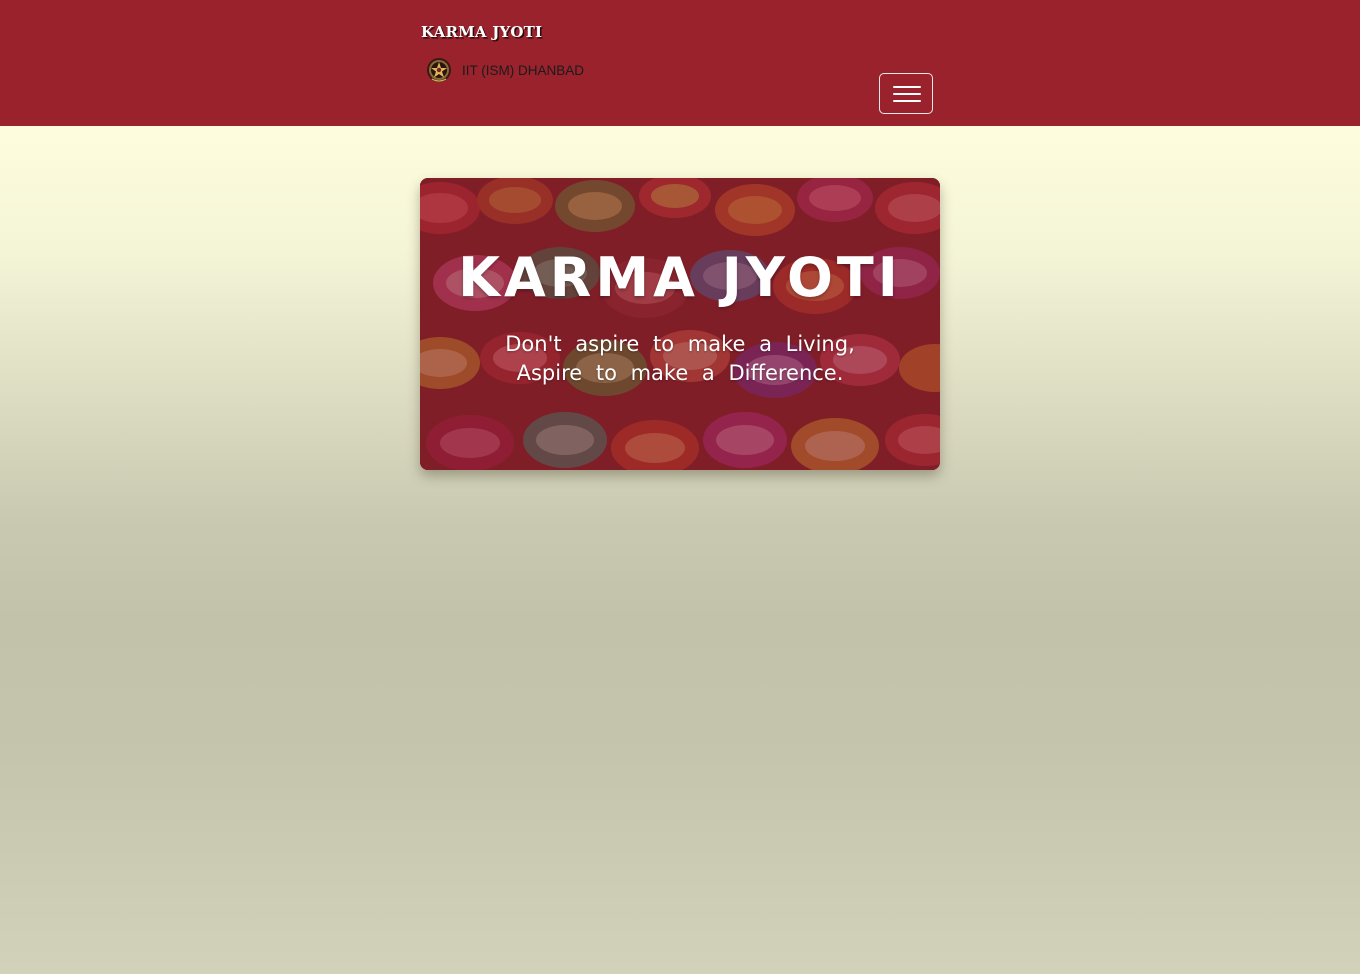 Image resolution: width=1360 pixels, height=974 pixels. I want to click on hamburger-menu-icon, so click(907, 87).